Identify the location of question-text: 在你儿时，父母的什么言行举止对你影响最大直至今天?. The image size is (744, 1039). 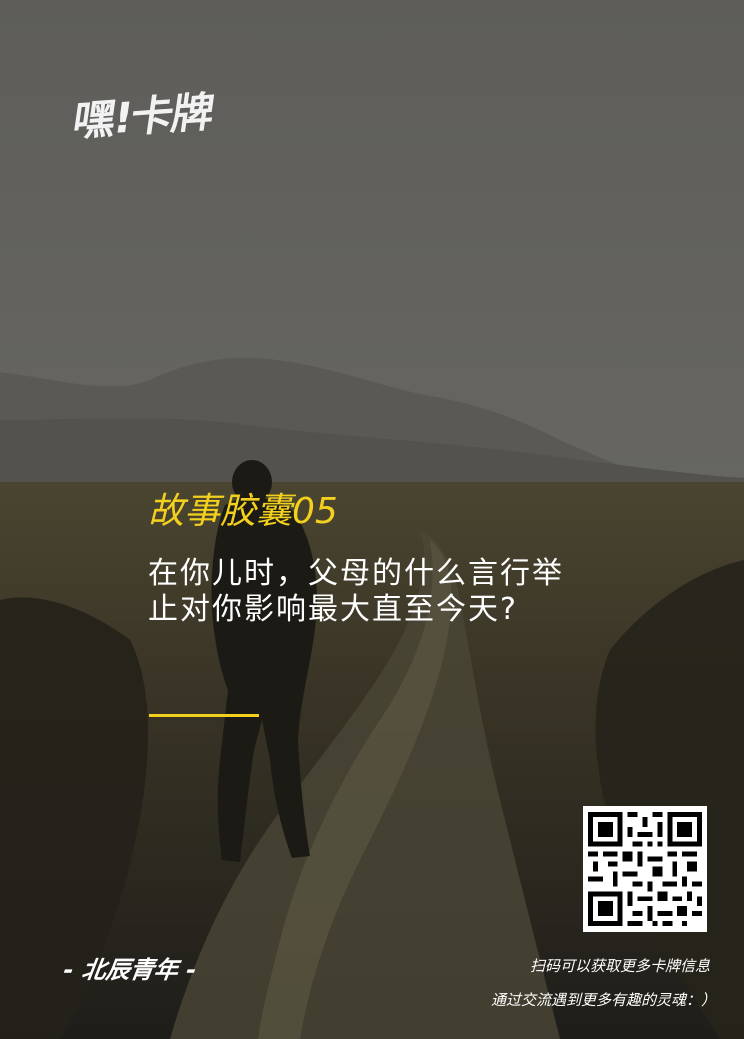
(356, 591).